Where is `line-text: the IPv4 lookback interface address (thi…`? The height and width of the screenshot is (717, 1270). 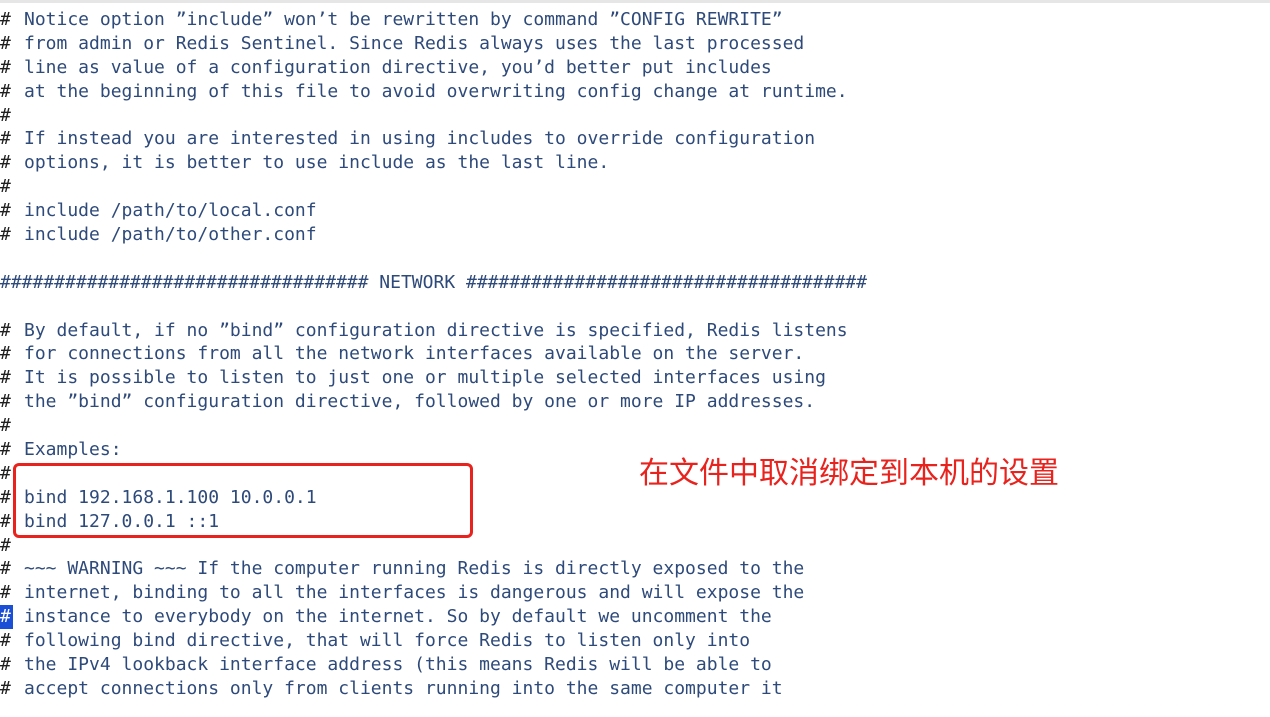
line-text: the IPv4 lookback interface address (thi… is located at coordinates (398, 665).